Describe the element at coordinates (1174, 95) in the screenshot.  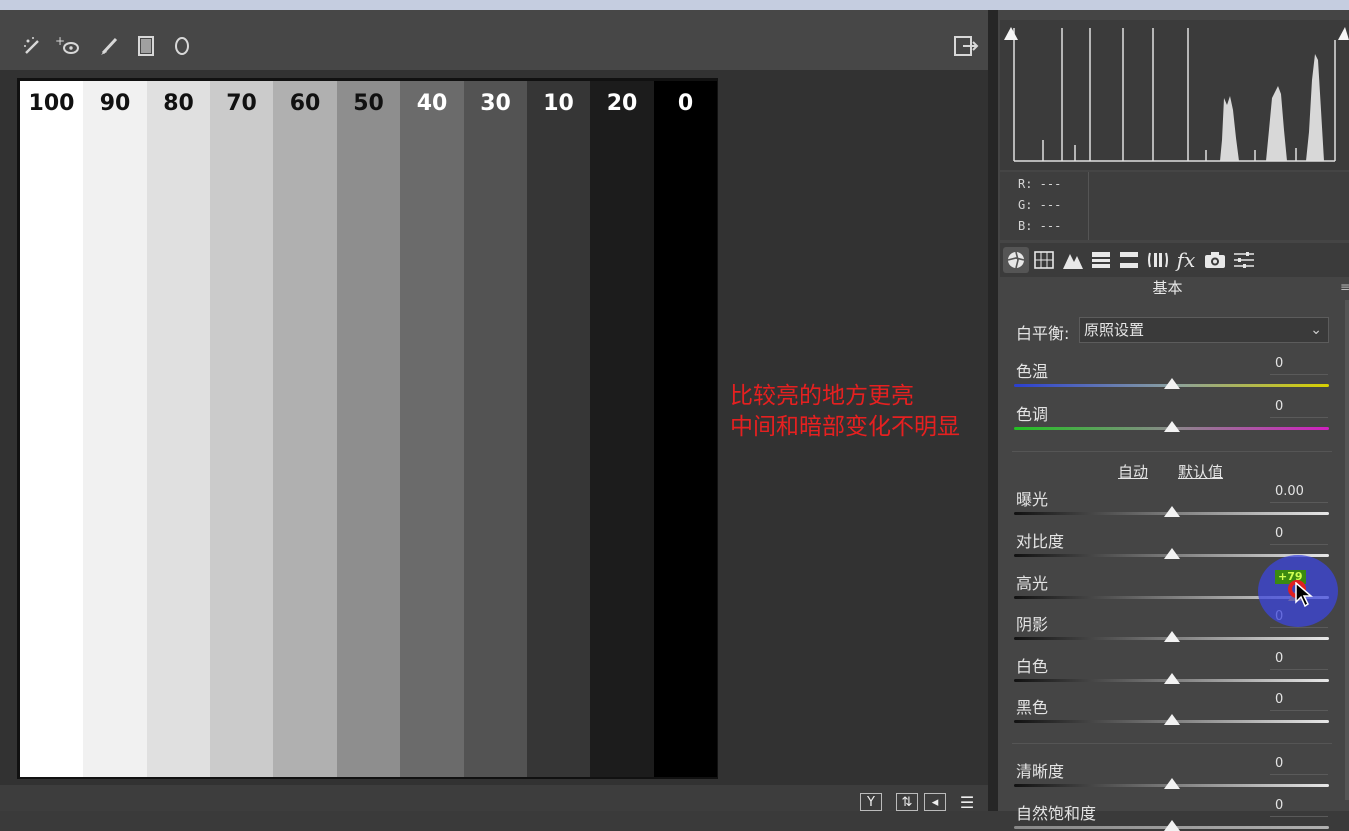
I see `histogram` at that location.